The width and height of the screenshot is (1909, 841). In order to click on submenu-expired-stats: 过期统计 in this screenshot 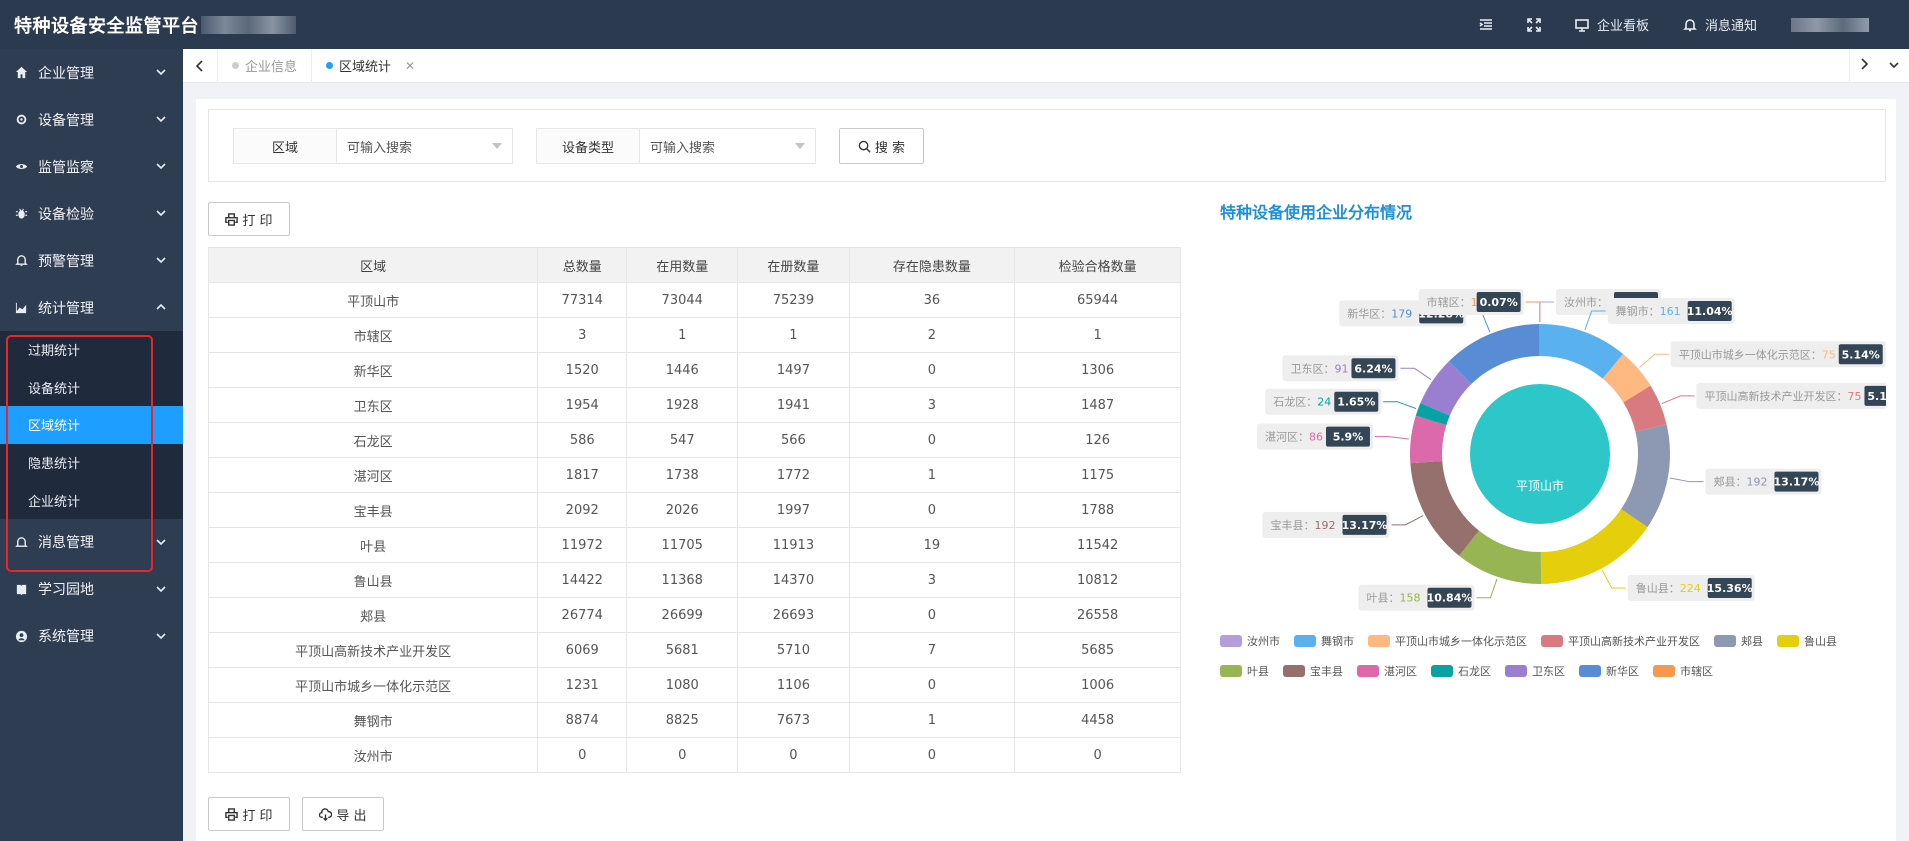, I will do `click(91, 350)`.